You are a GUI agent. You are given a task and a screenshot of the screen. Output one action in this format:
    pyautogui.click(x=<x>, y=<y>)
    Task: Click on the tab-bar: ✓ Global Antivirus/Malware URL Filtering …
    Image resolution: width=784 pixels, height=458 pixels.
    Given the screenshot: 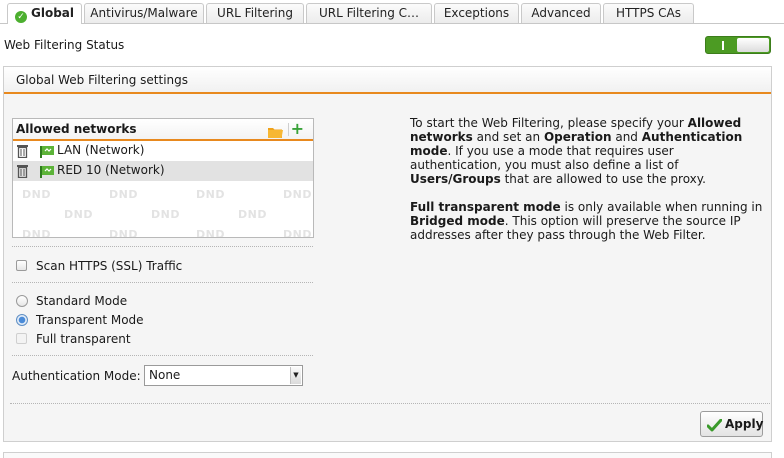 What is the action you would take?
    pyautogui.click(x=392, y=12)
    